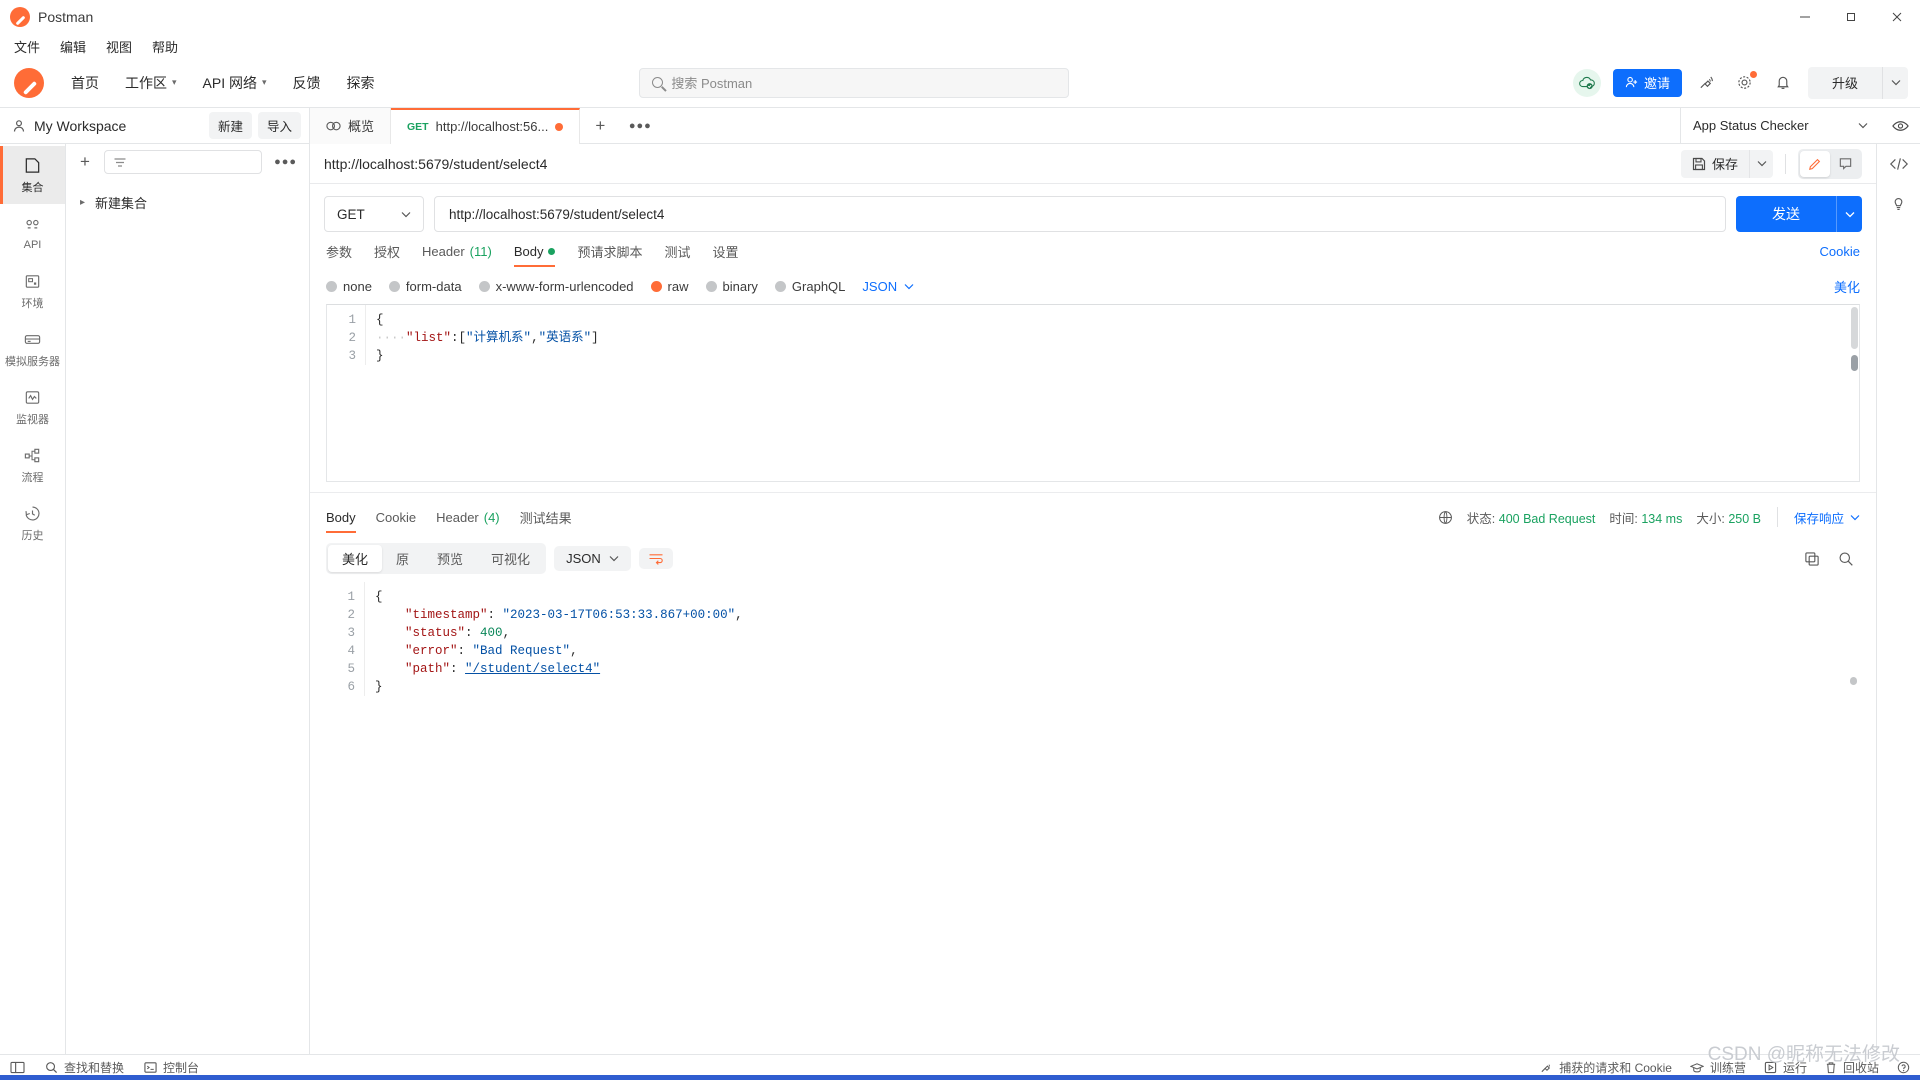 The width and height of the screenshot is (1920, 1080). I want to click on request-tab-params: 参数, so click(339, 255).